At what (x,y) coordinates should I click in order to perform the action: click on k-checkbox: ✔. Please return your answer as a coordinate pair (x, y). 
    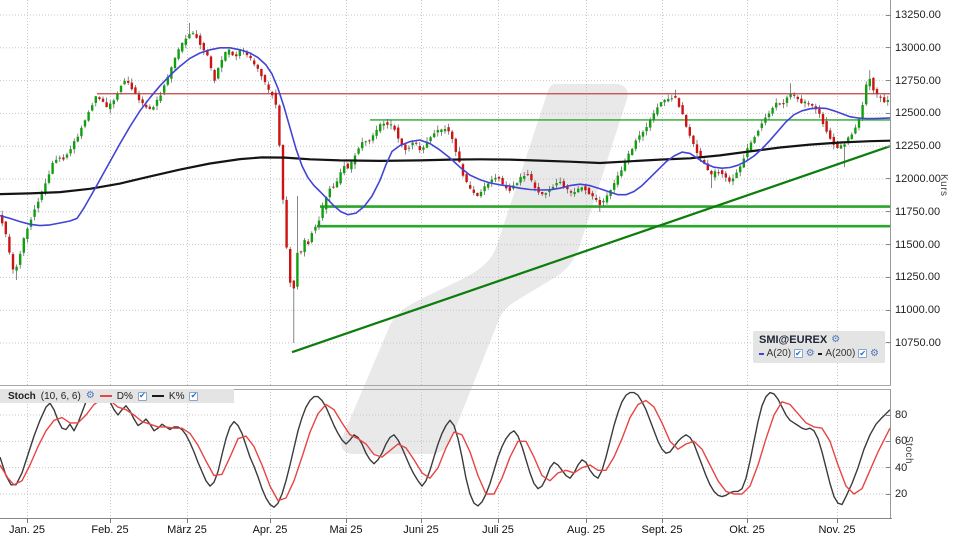
    Looking at the image, I should click on (194, 396).